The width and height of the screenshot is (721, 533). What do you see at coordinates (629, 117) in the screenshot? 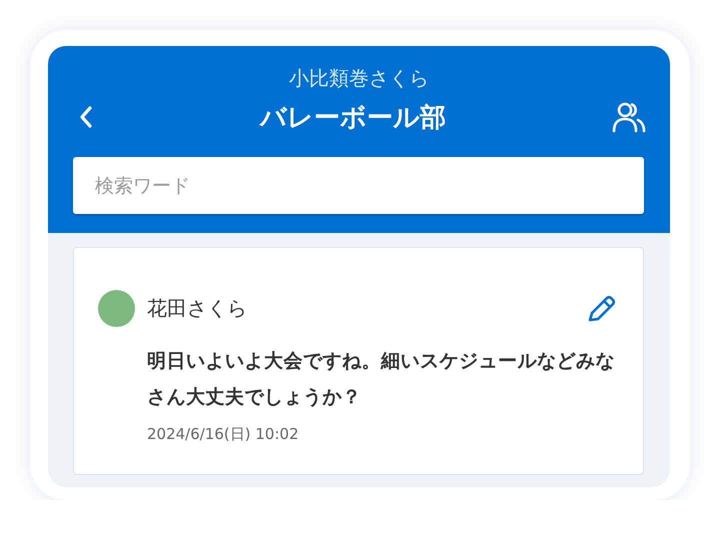
I see `people-icon` at bounding box center [629, 117].